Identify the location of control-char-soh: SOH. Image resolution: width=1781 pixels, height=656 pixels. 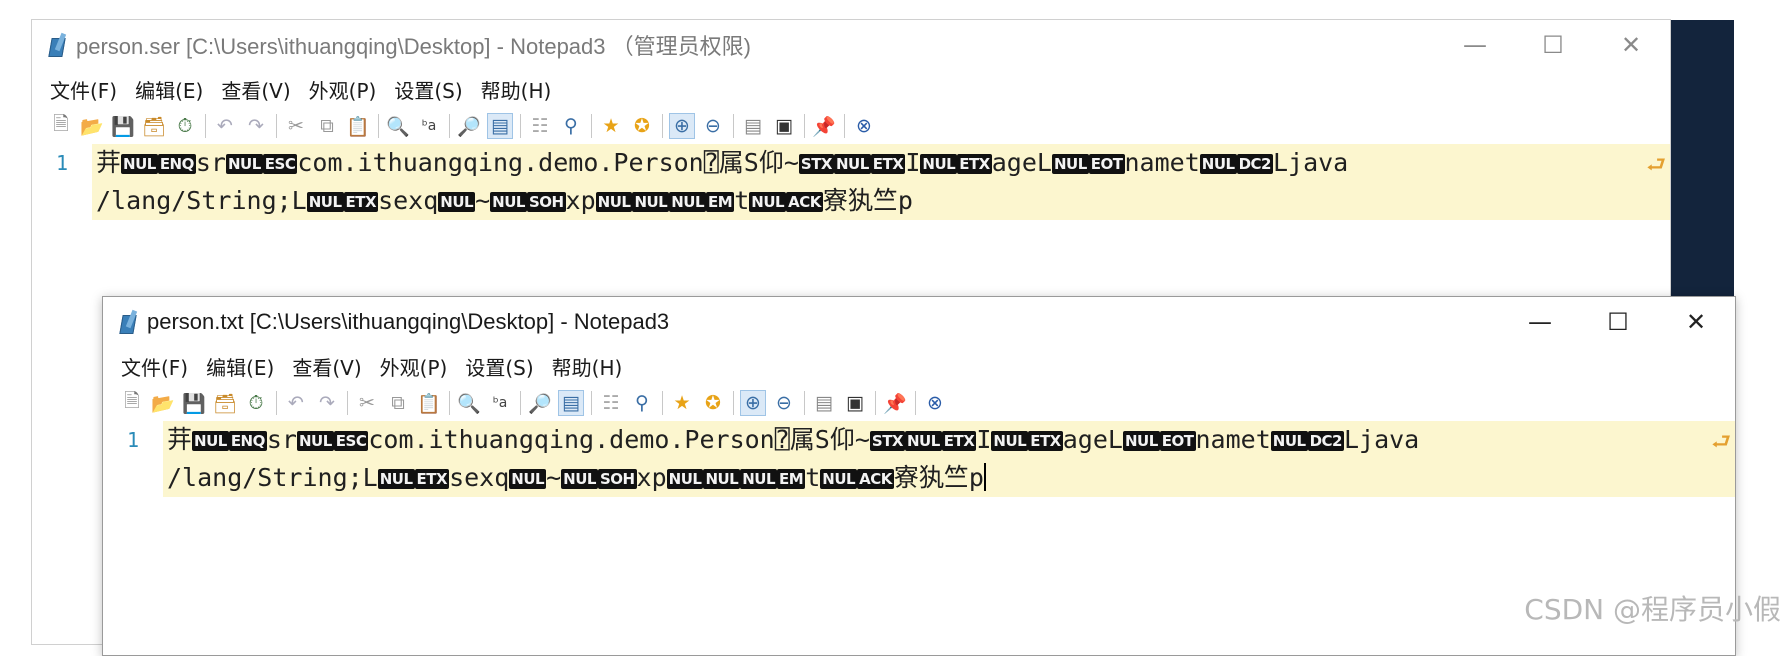
(546, 202).